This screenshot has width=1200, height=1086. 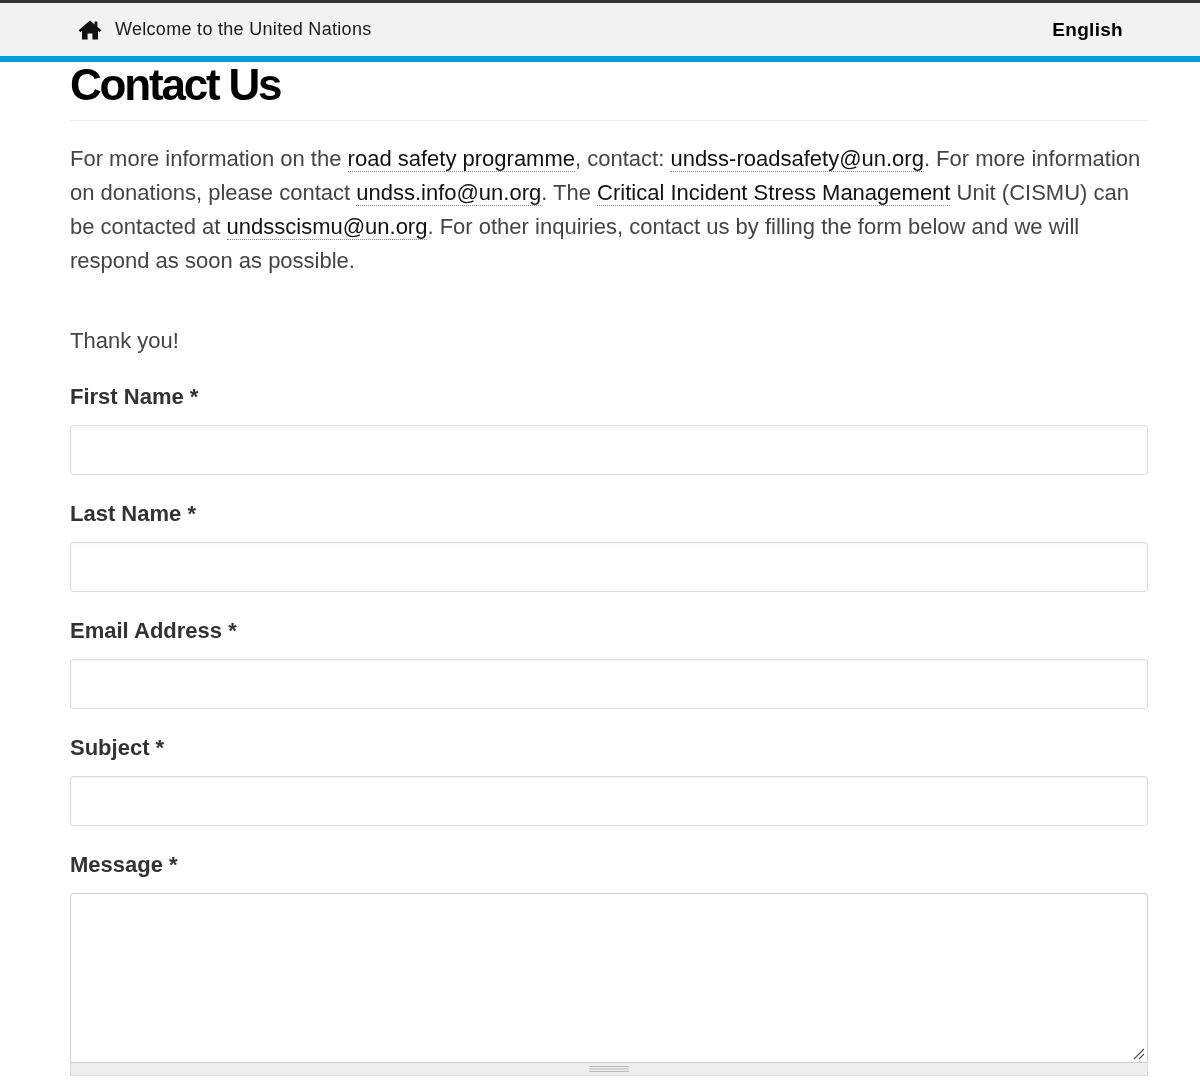 What do you see at coordinates (90, 29) in the screenshot?
I see `home-icon` at bounding box center [90, 29].